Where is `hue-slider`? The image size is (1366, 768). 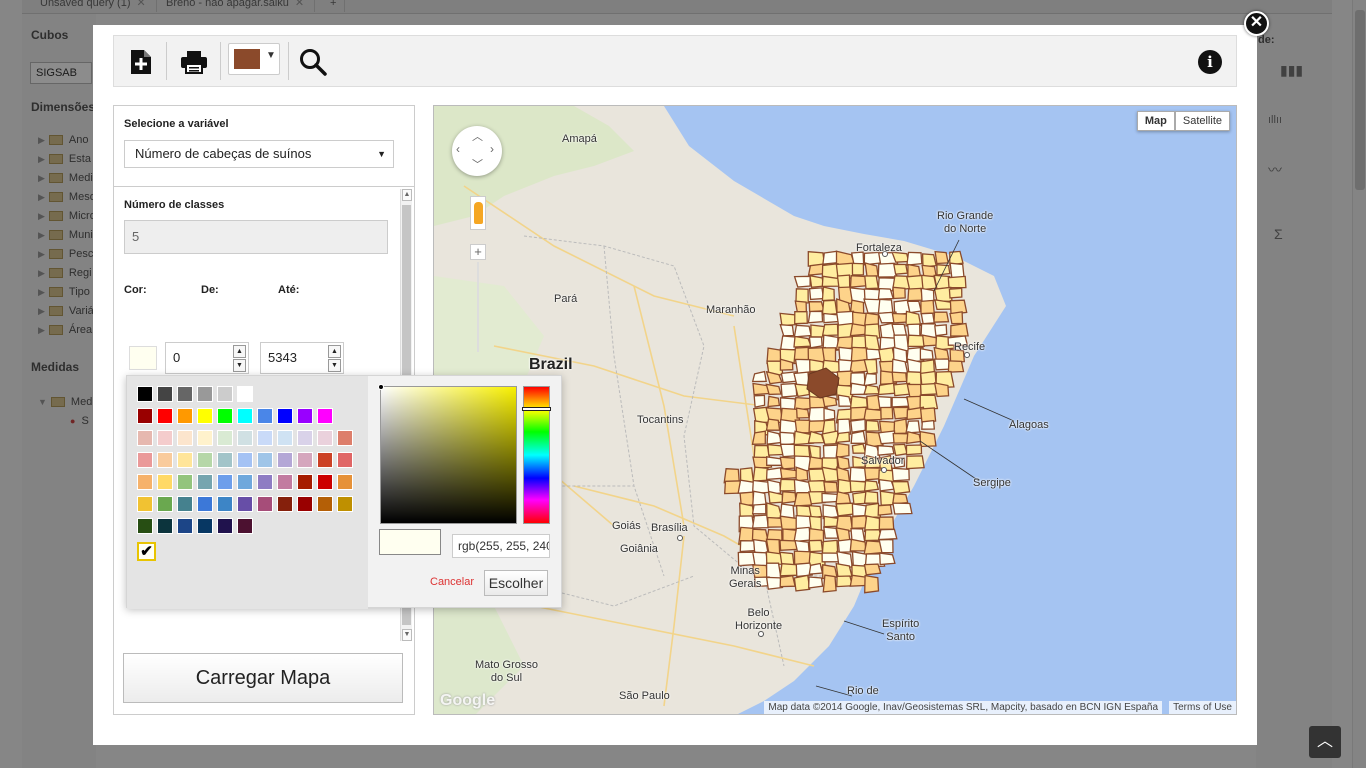
hue-slider is located at coordinates (536, 455).